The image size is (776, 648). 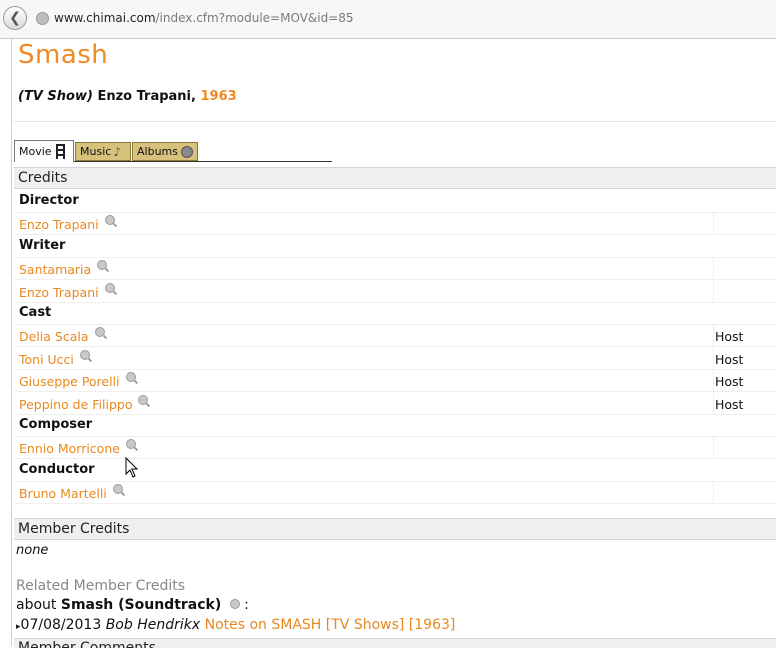 I want to click on music-note-icon: ♪, so click(x=117, y=151).